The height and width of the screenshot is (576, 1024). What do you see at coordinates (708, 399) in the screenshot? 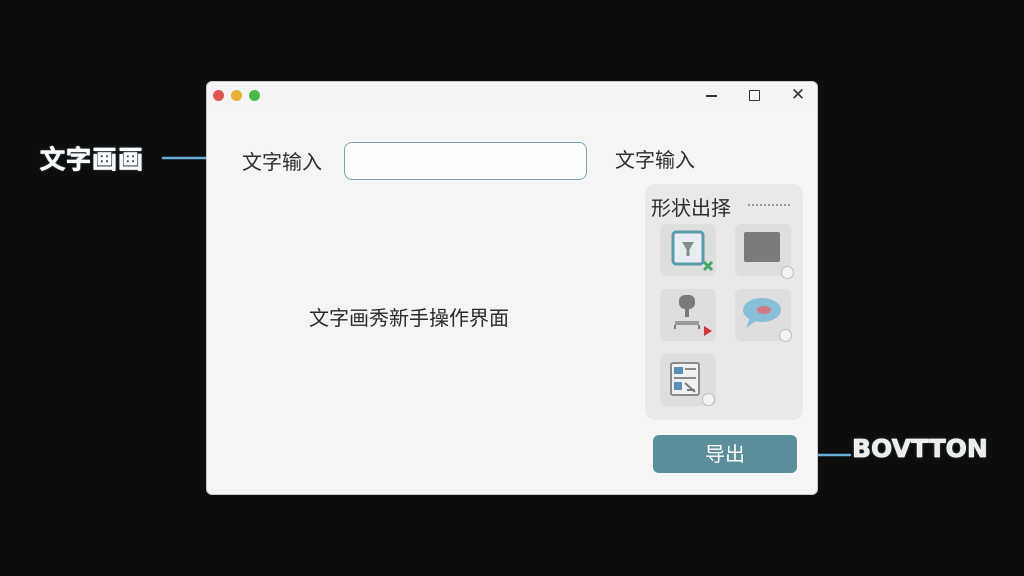
I see `document-radio` at bounding box center [708, 399].